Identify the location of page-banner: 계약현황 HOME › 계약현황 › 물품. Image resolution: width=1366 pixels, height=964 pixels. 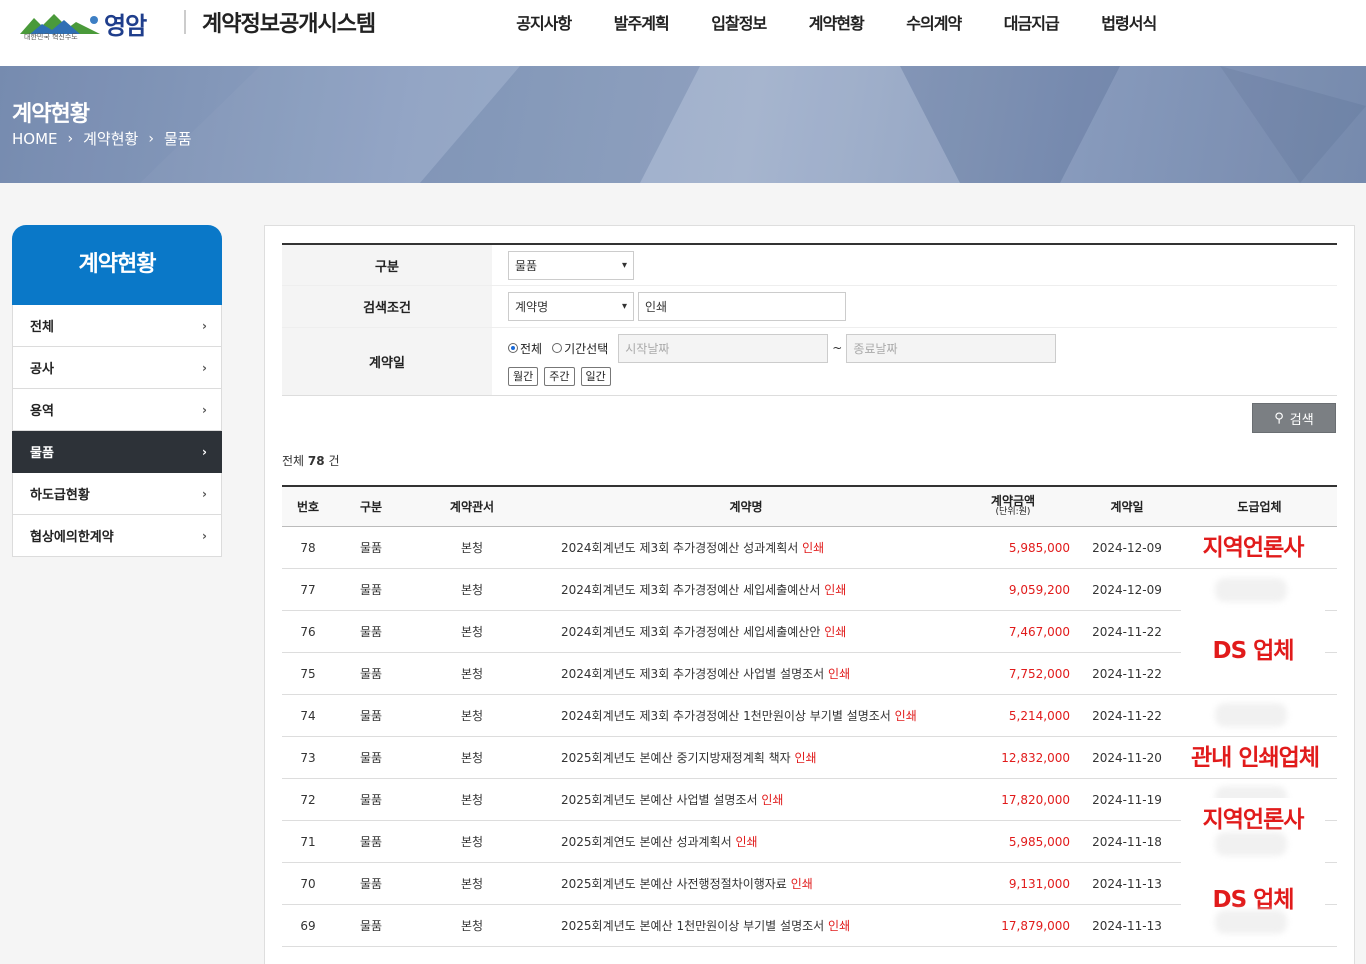
(683, 124).